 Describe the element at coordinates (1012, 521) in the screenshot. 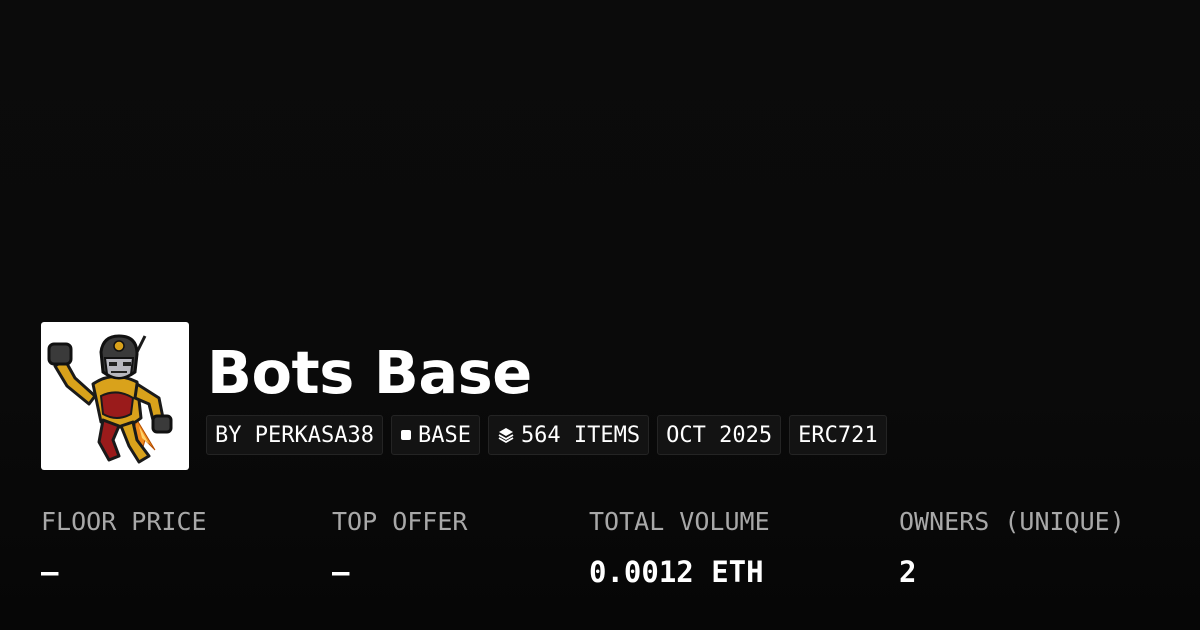

I see `stat-label: OWNERS (UNIQUE)` at that location.